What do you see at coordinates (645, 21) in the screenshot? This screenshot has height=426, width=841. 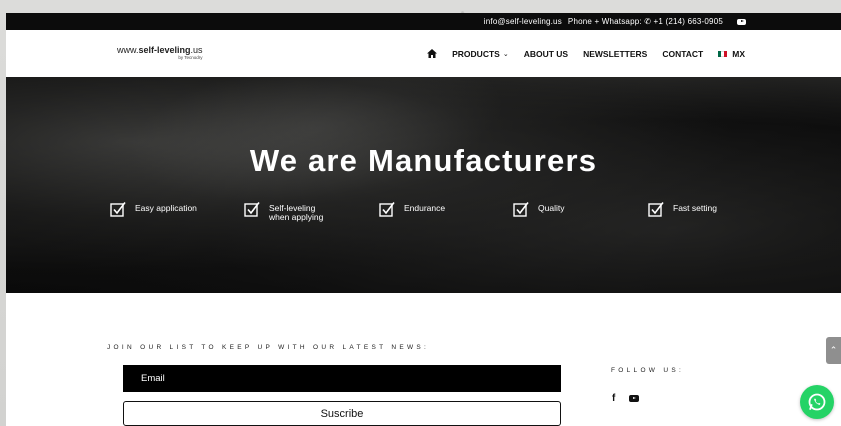 I see `contact-phone-link: Phone + Whatsapp: ✆ +1 (214) 663-0905` at bounding box center [645, 21].